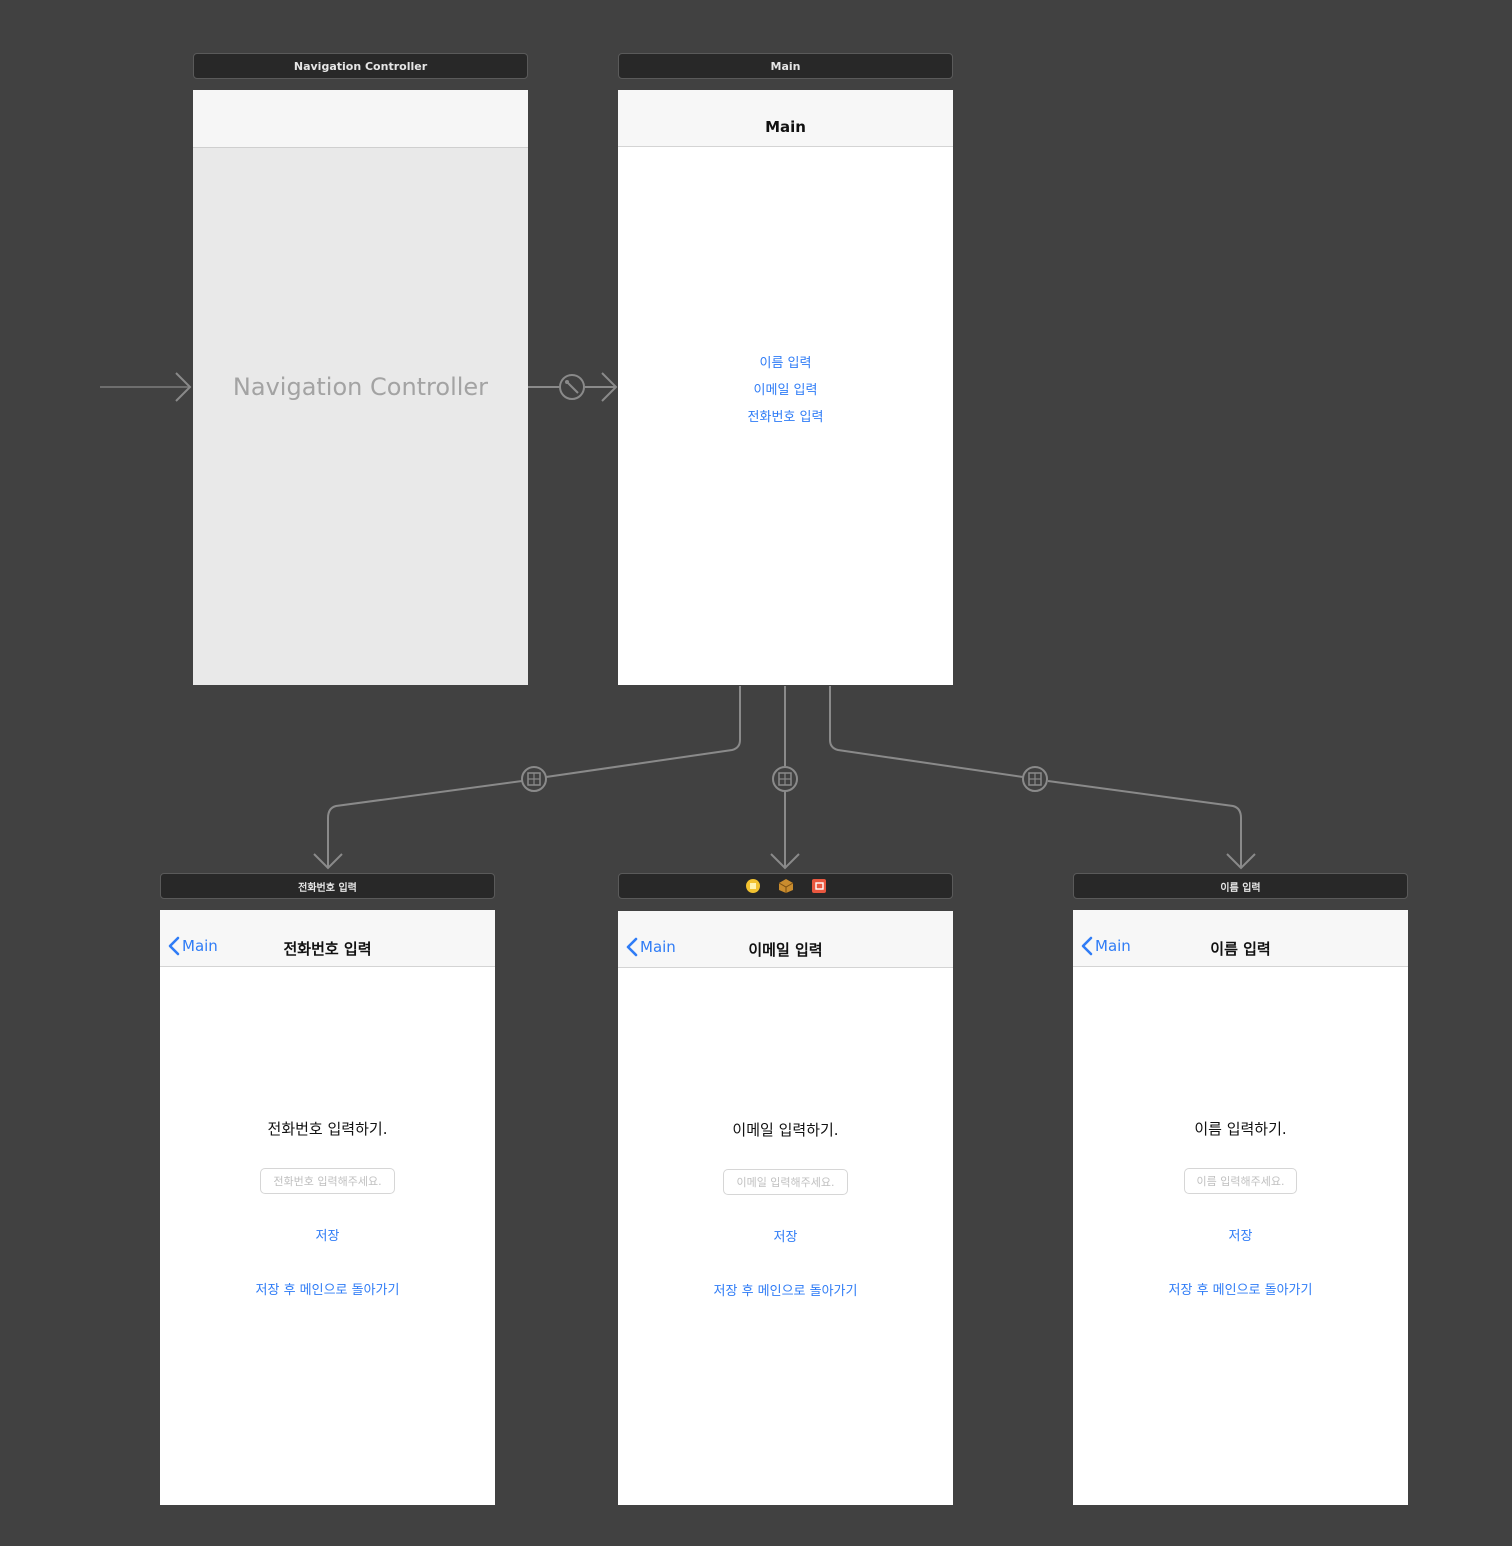  Describe the element at coordinates (643, 732) in the screenshot. I see `segue-phone-line` at that location.